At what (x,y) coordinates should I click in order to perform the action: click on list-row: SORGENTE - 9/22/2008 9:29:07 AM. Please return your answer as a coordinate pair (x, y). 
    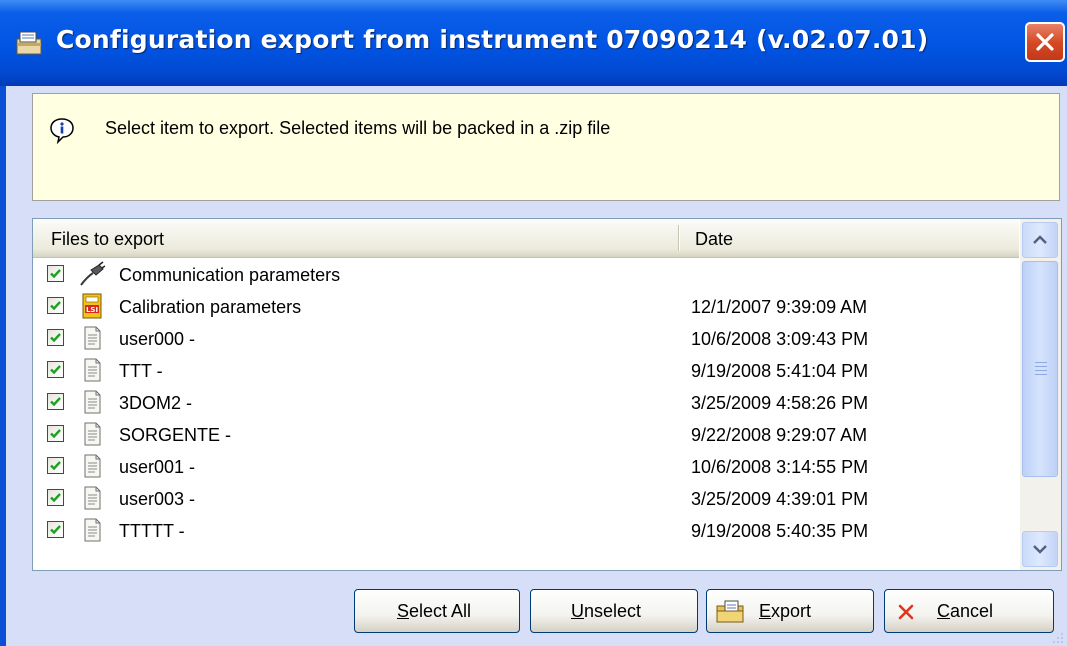
    Looking at the image, I should click on (526, 435).